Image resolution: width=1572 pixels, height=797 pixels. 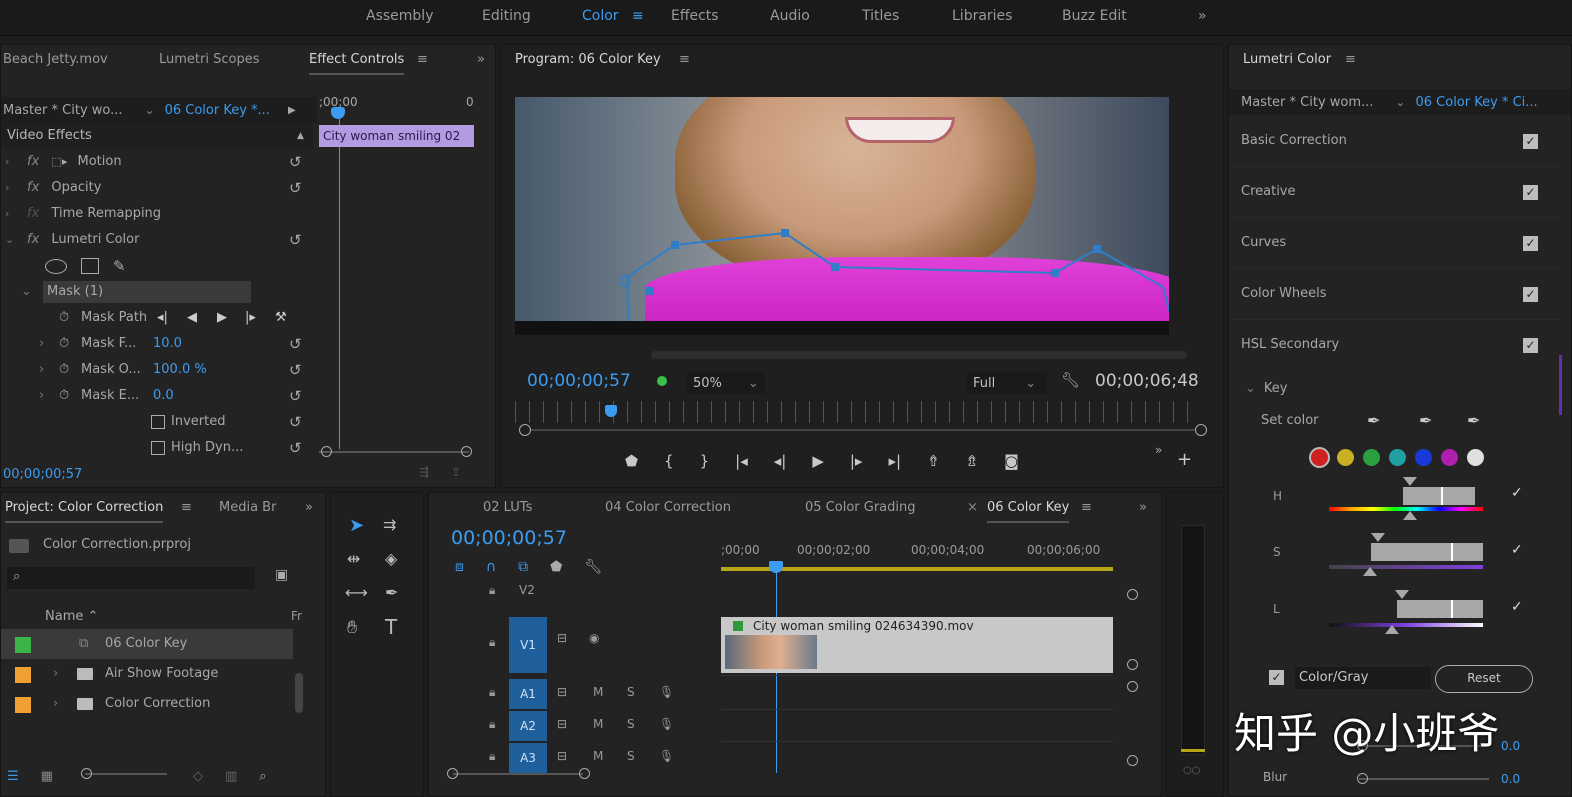 I want to click on pen-tool-icon: ✒, so click(x=391, y=592).